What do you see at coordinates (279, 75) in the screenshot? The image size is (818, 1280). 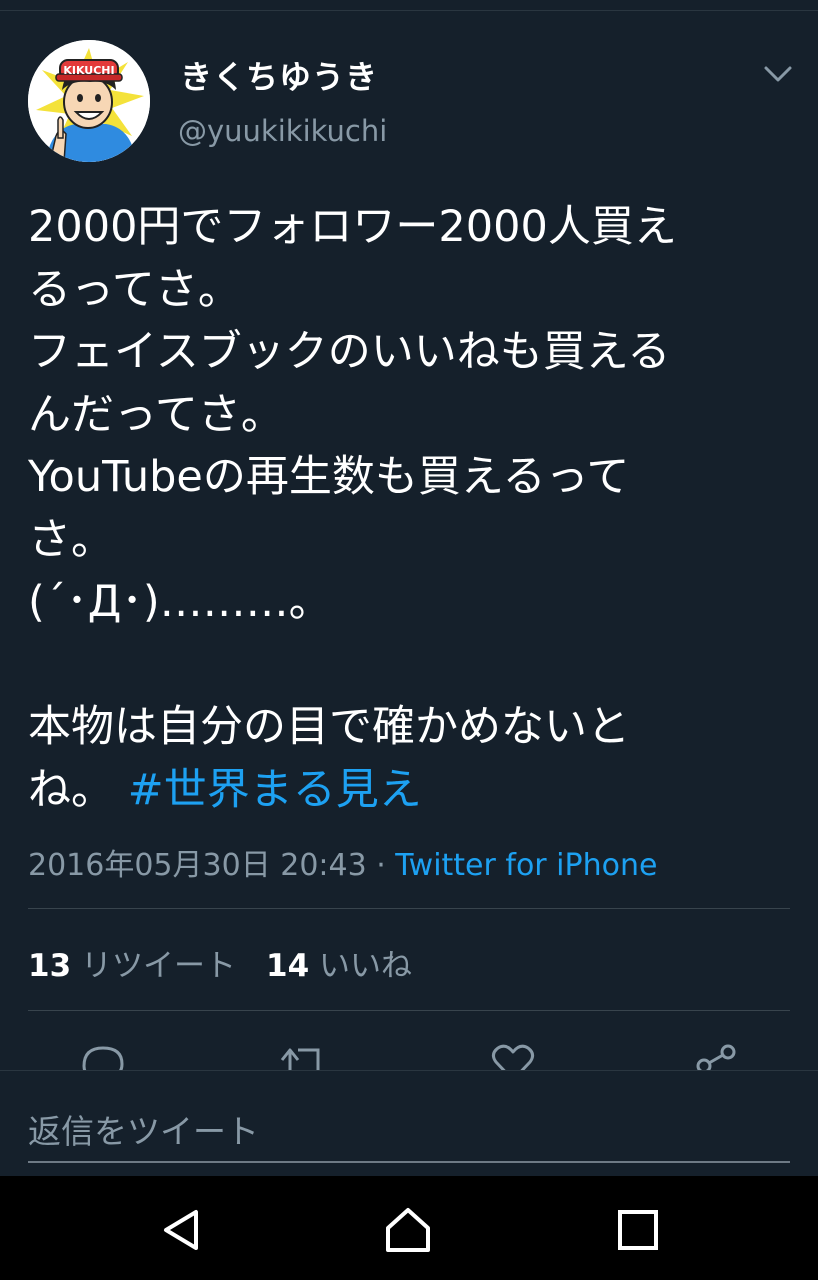 I see `display-name: きくちゆうき` at bounding box center [279, 75].